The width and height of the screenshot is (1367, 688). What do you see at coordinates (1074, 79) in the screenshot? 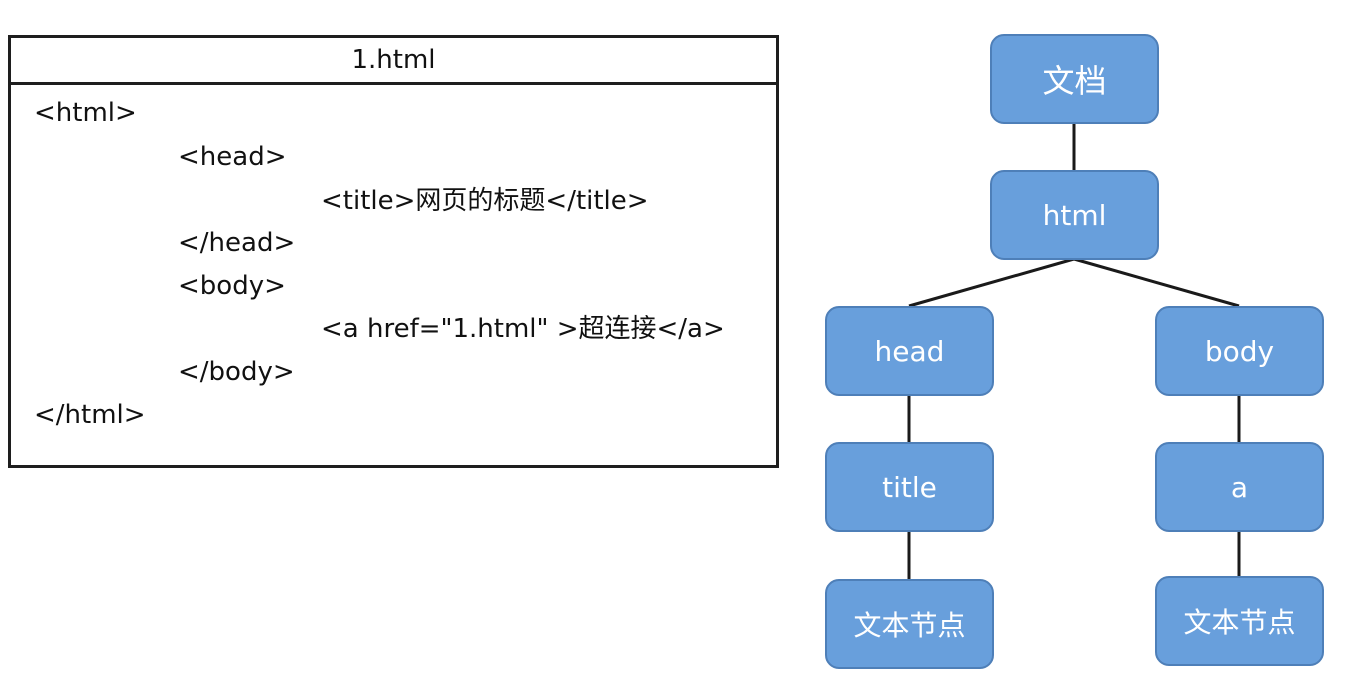
I see `node-document: 文档` at bounding box center [1074, 79].